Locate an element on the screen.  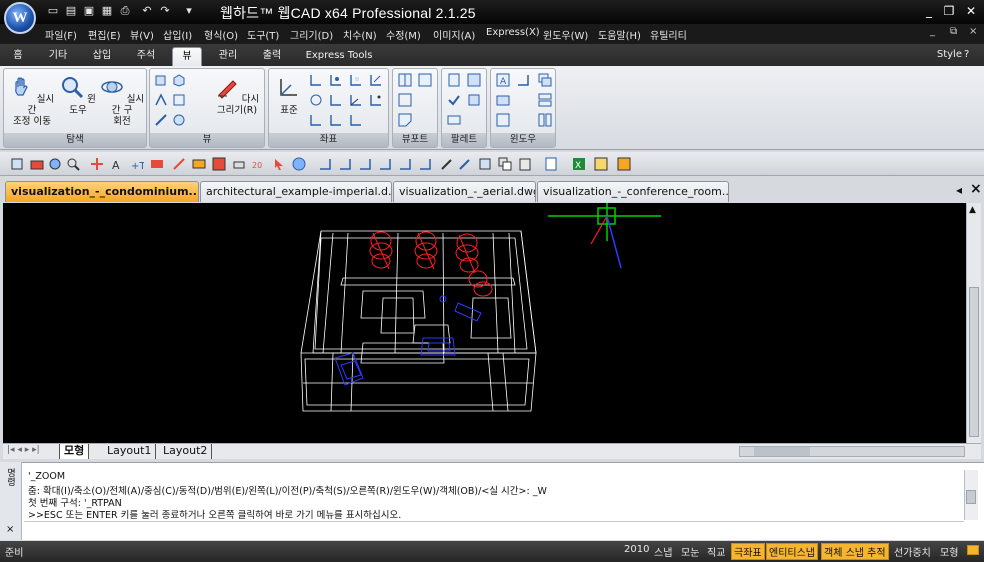
close-document-button: × is located at coordinates (976, 189).